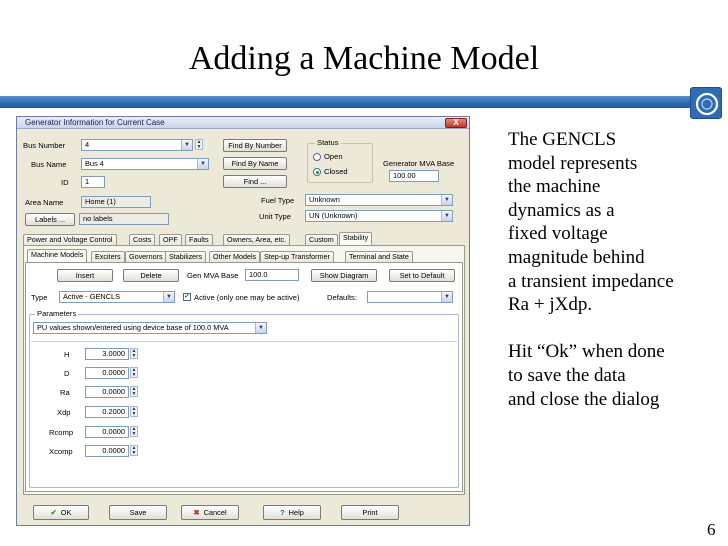 The image size is (728, 546). Describe the element at coordinates (170, 239) in the screenshot. I see `tab-opf: OPF` at that location.